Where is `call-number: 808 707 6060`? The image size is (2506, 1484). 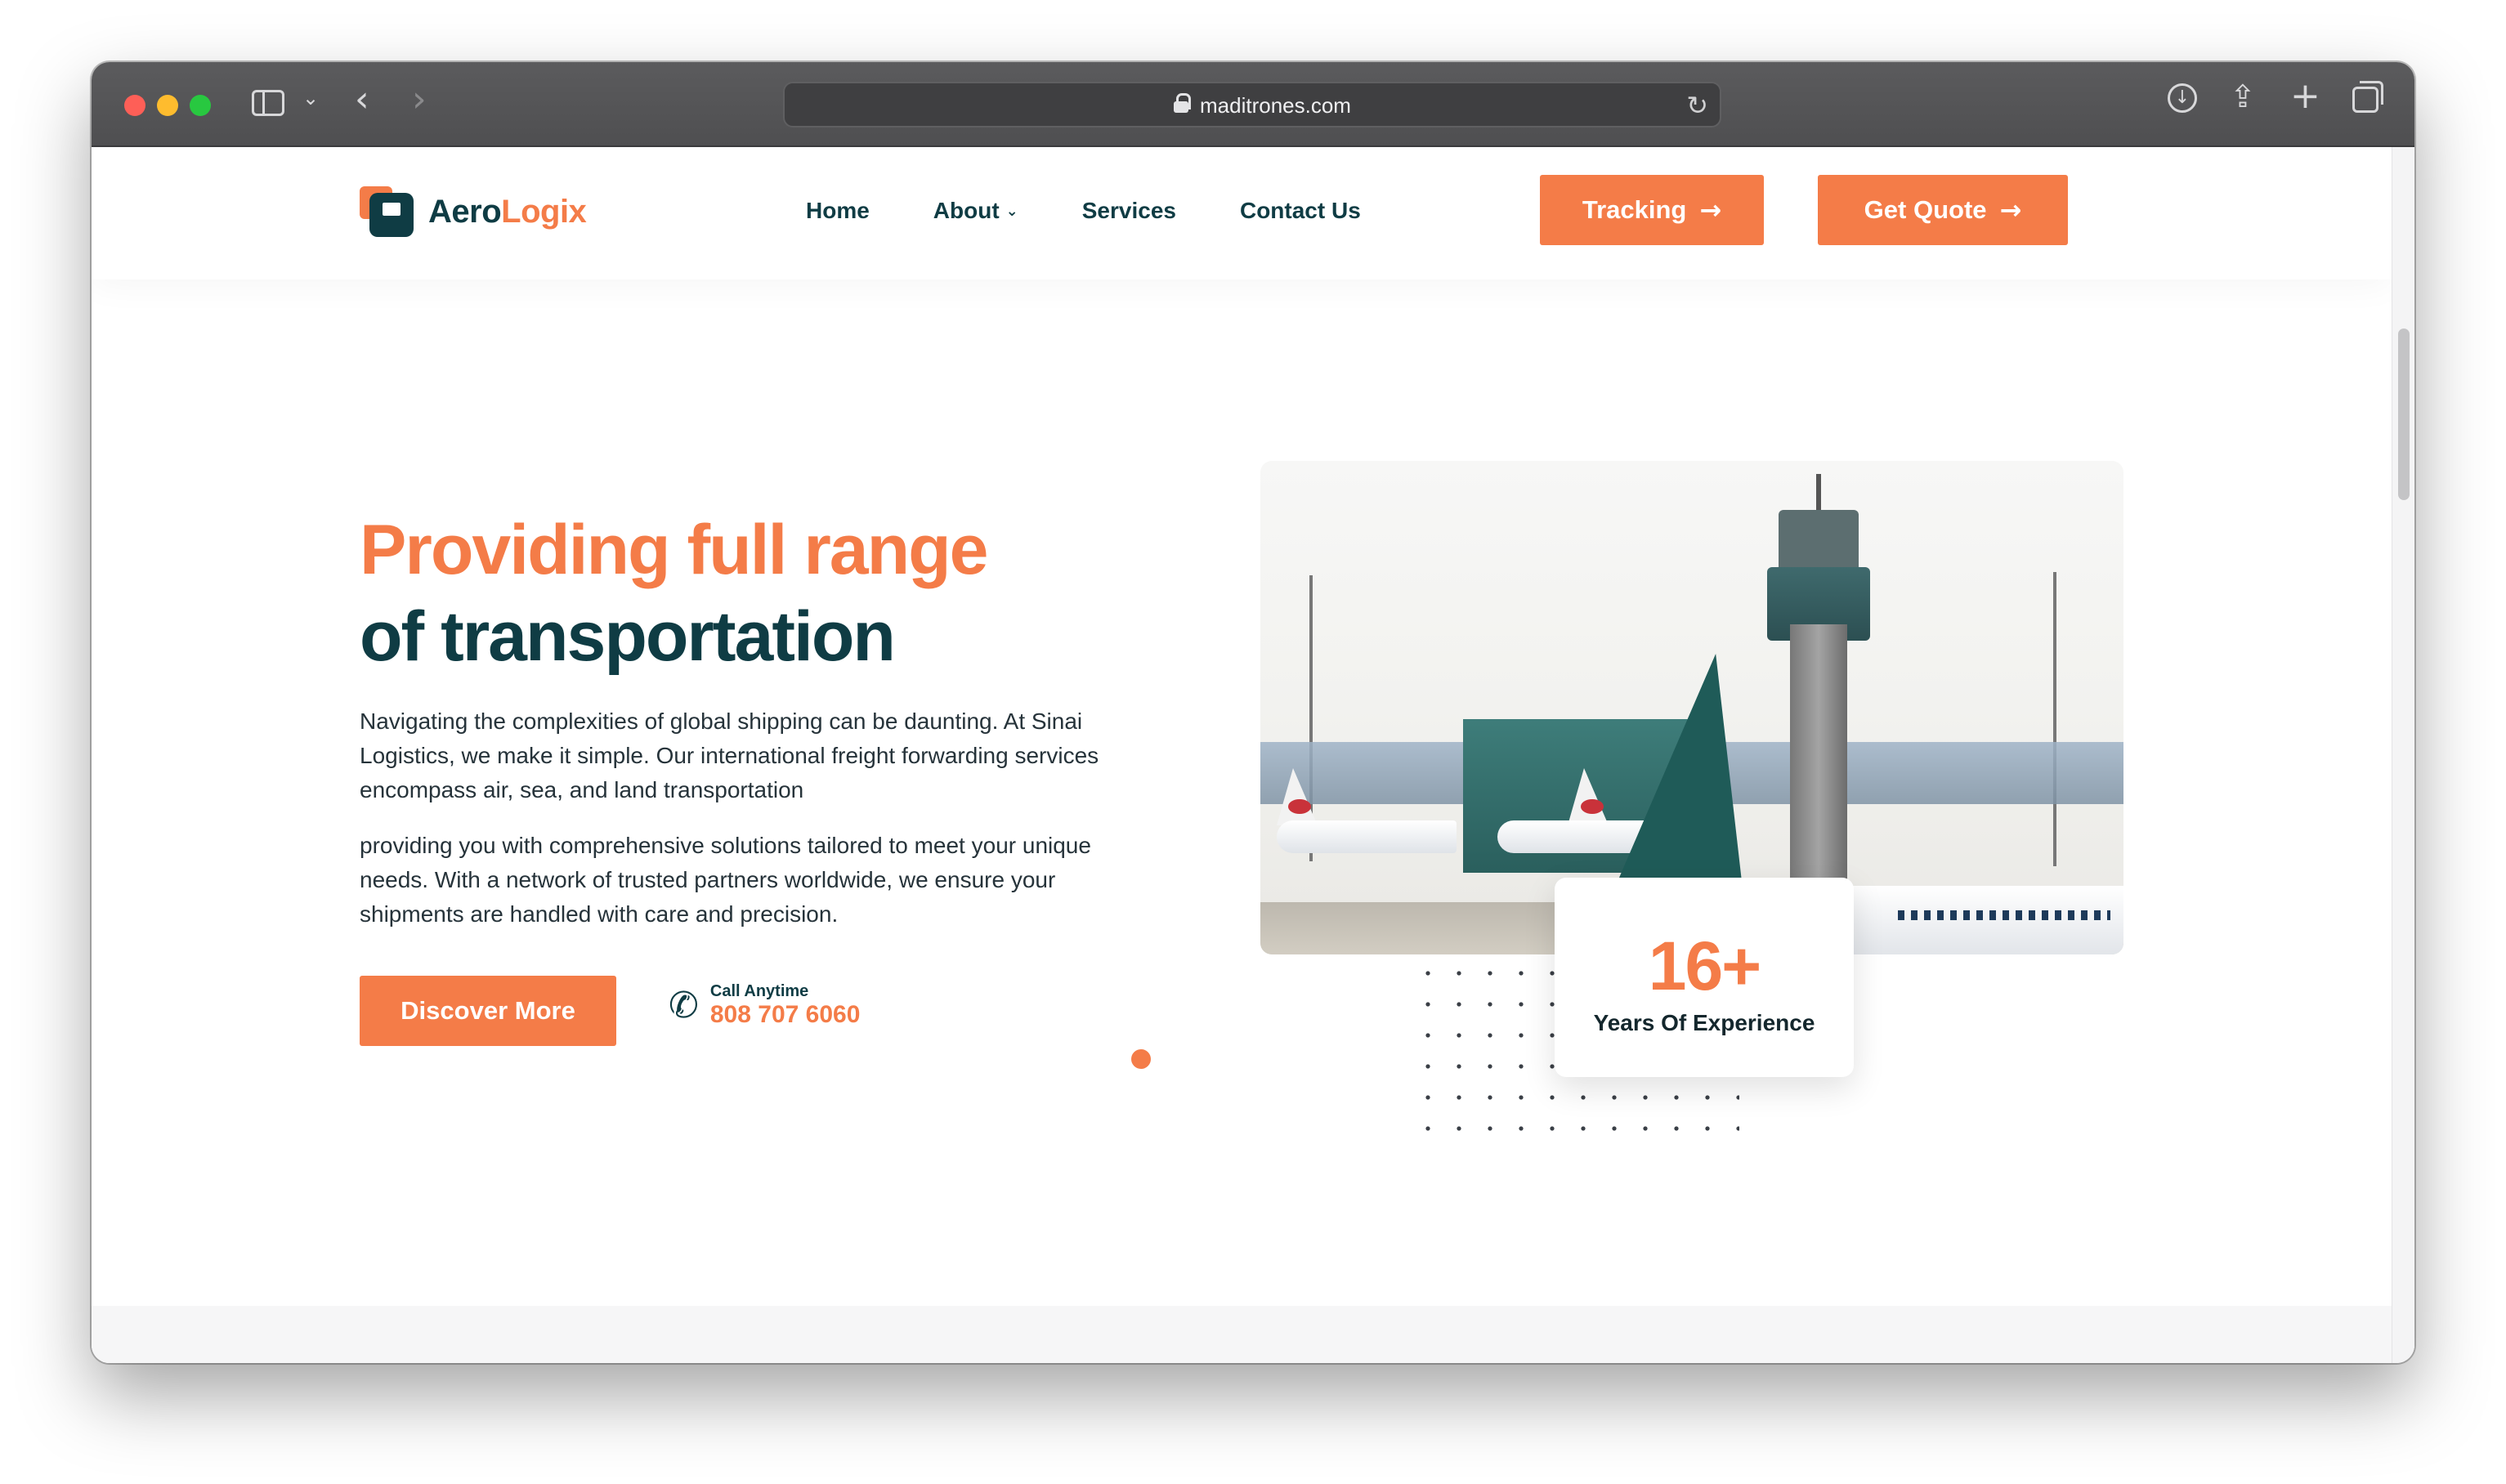
call-number: 808 707 6060 is located at coordinates (785, 1015).